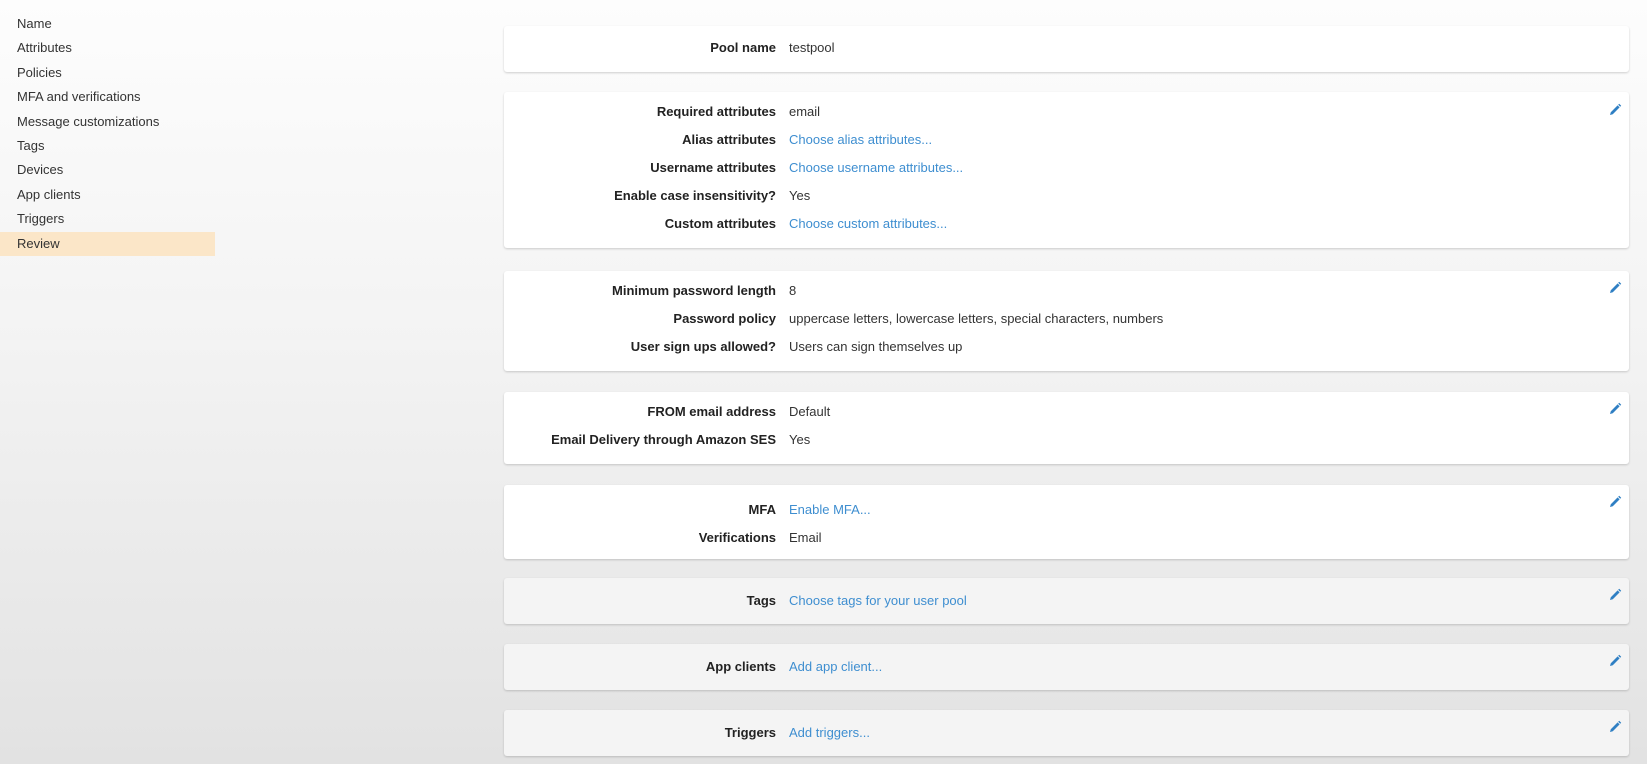 Image resolution: width=1647 pixels, height=764 pixels. I want to click on username-attributes-label: Username attributes, so click(713, 167).